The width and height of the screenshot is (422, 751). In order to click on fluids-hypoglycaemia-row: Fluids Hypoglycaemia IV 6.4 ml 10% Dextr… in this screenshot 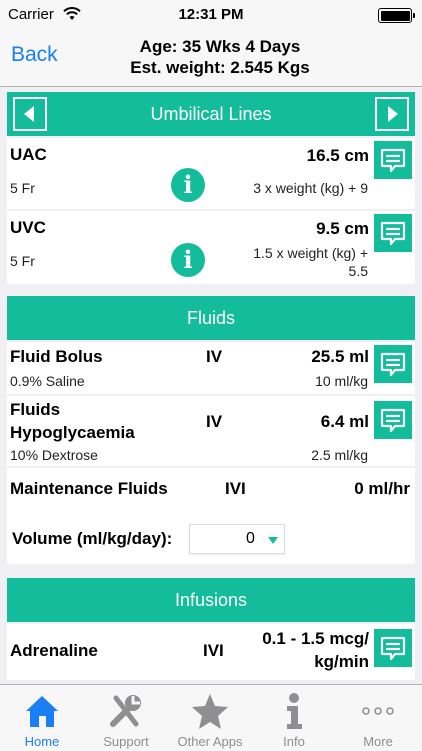, I will do `click(211, 431)`.